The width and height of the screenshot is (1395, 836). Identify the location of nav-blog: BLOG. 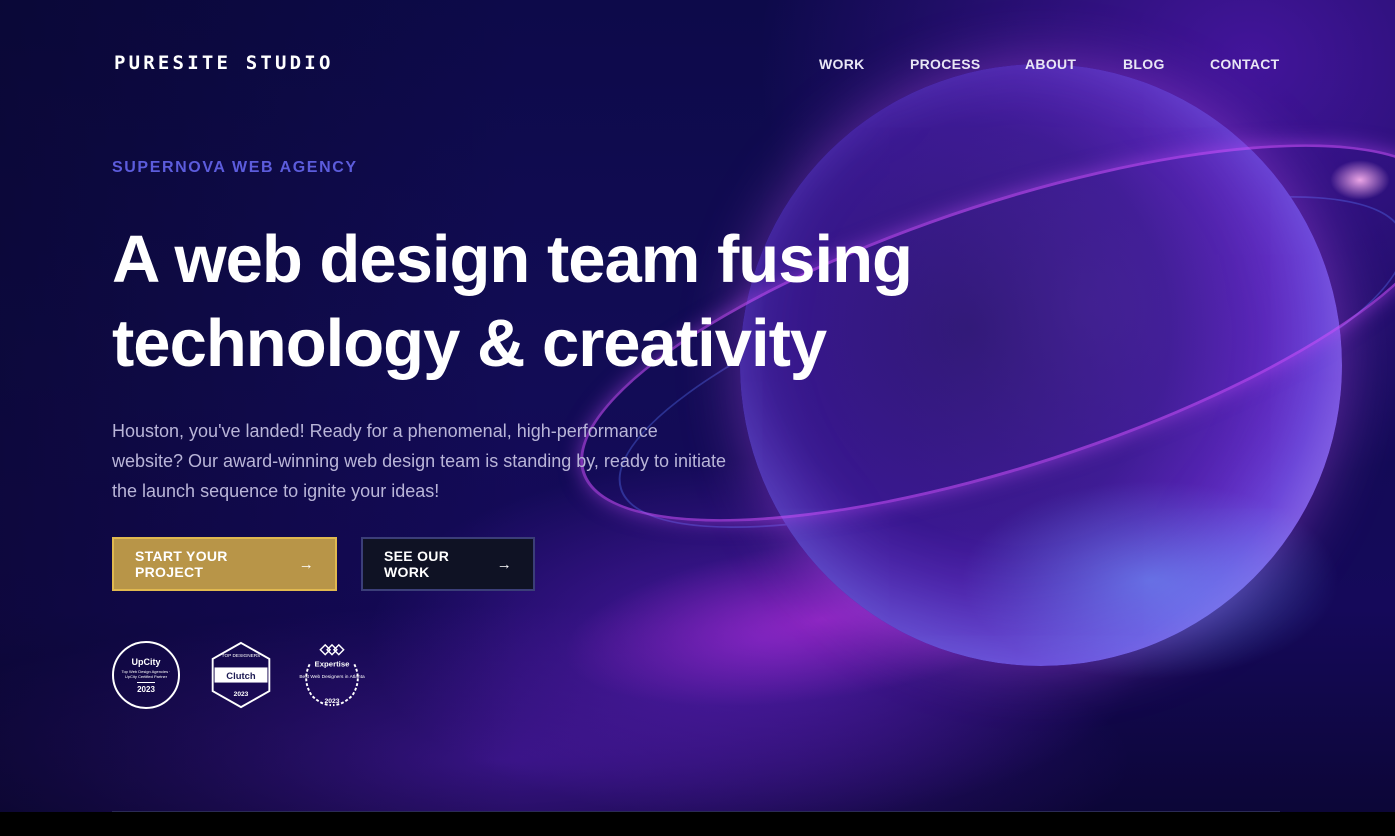
(1144, 64).